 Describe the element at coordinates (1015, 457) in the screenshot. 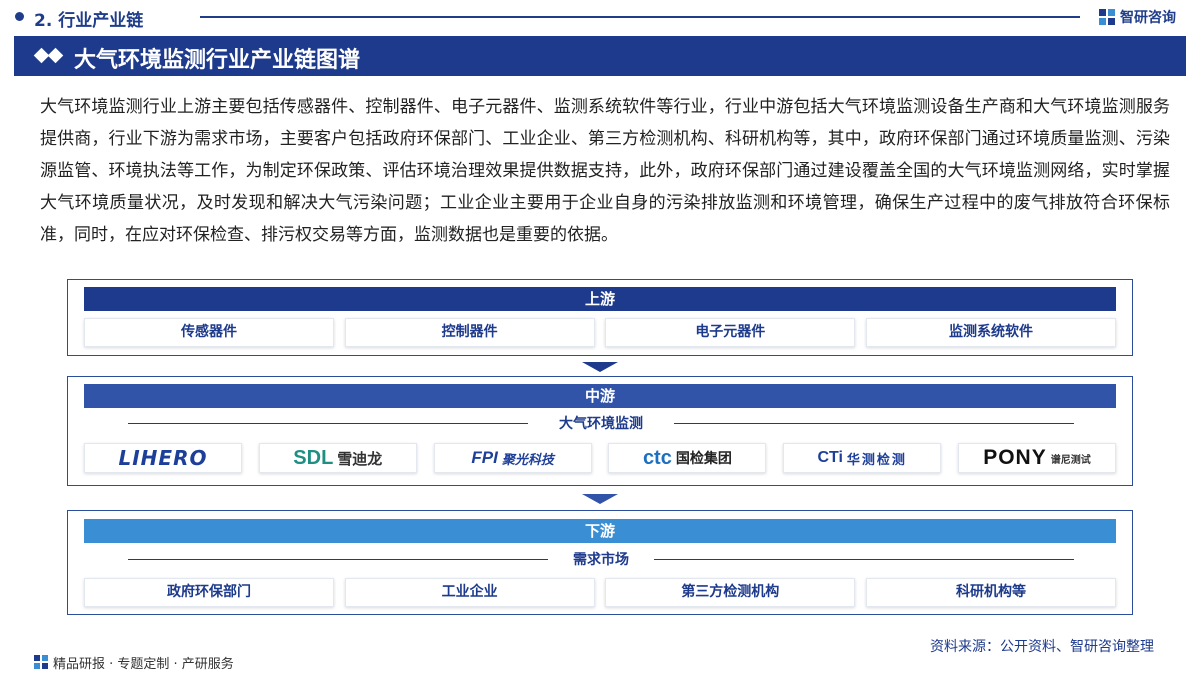

I see `pony-wordmark: PONY` at that location.